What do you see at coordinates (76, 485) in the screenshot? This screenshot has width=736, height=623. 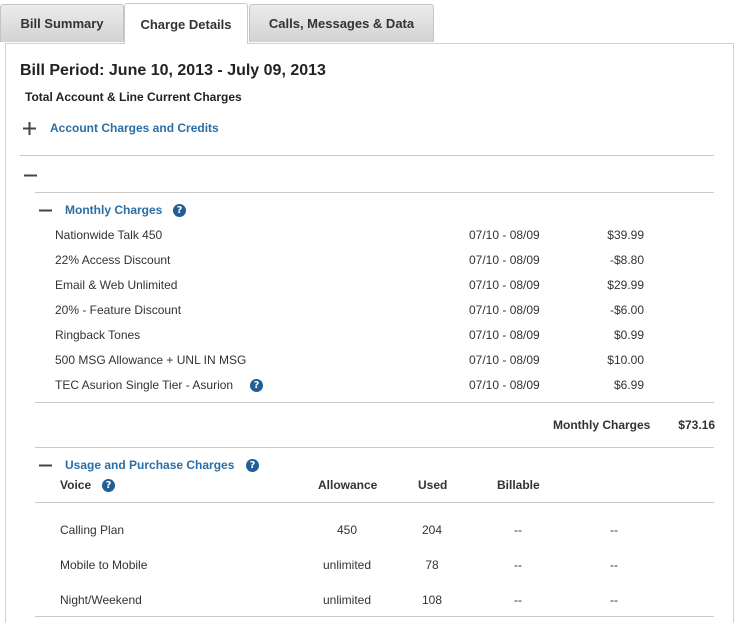 I see `col-voice: Voice` at bounding box center [76, 485].